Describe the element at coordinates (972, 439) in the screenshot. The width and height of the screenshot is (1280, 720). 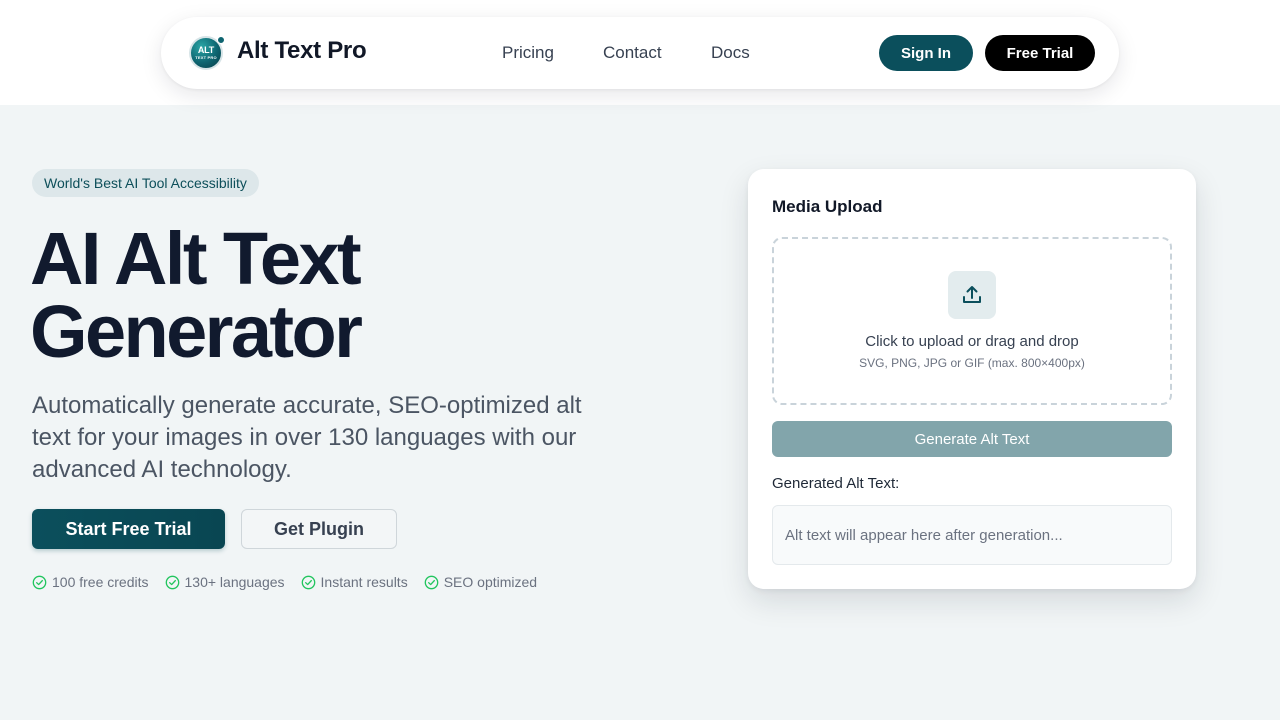
I see `generate-alt-text-button: Generate Alt Text` at that location.